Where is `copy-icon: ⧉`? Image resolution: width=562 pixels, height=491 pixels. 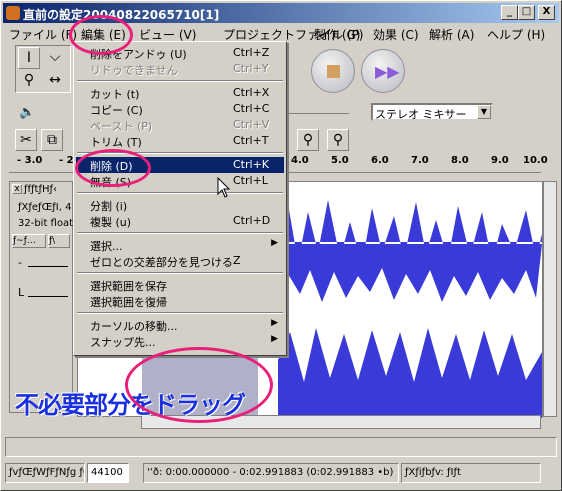
copy-icon: ⧉ is located at coordinates (52, 140).